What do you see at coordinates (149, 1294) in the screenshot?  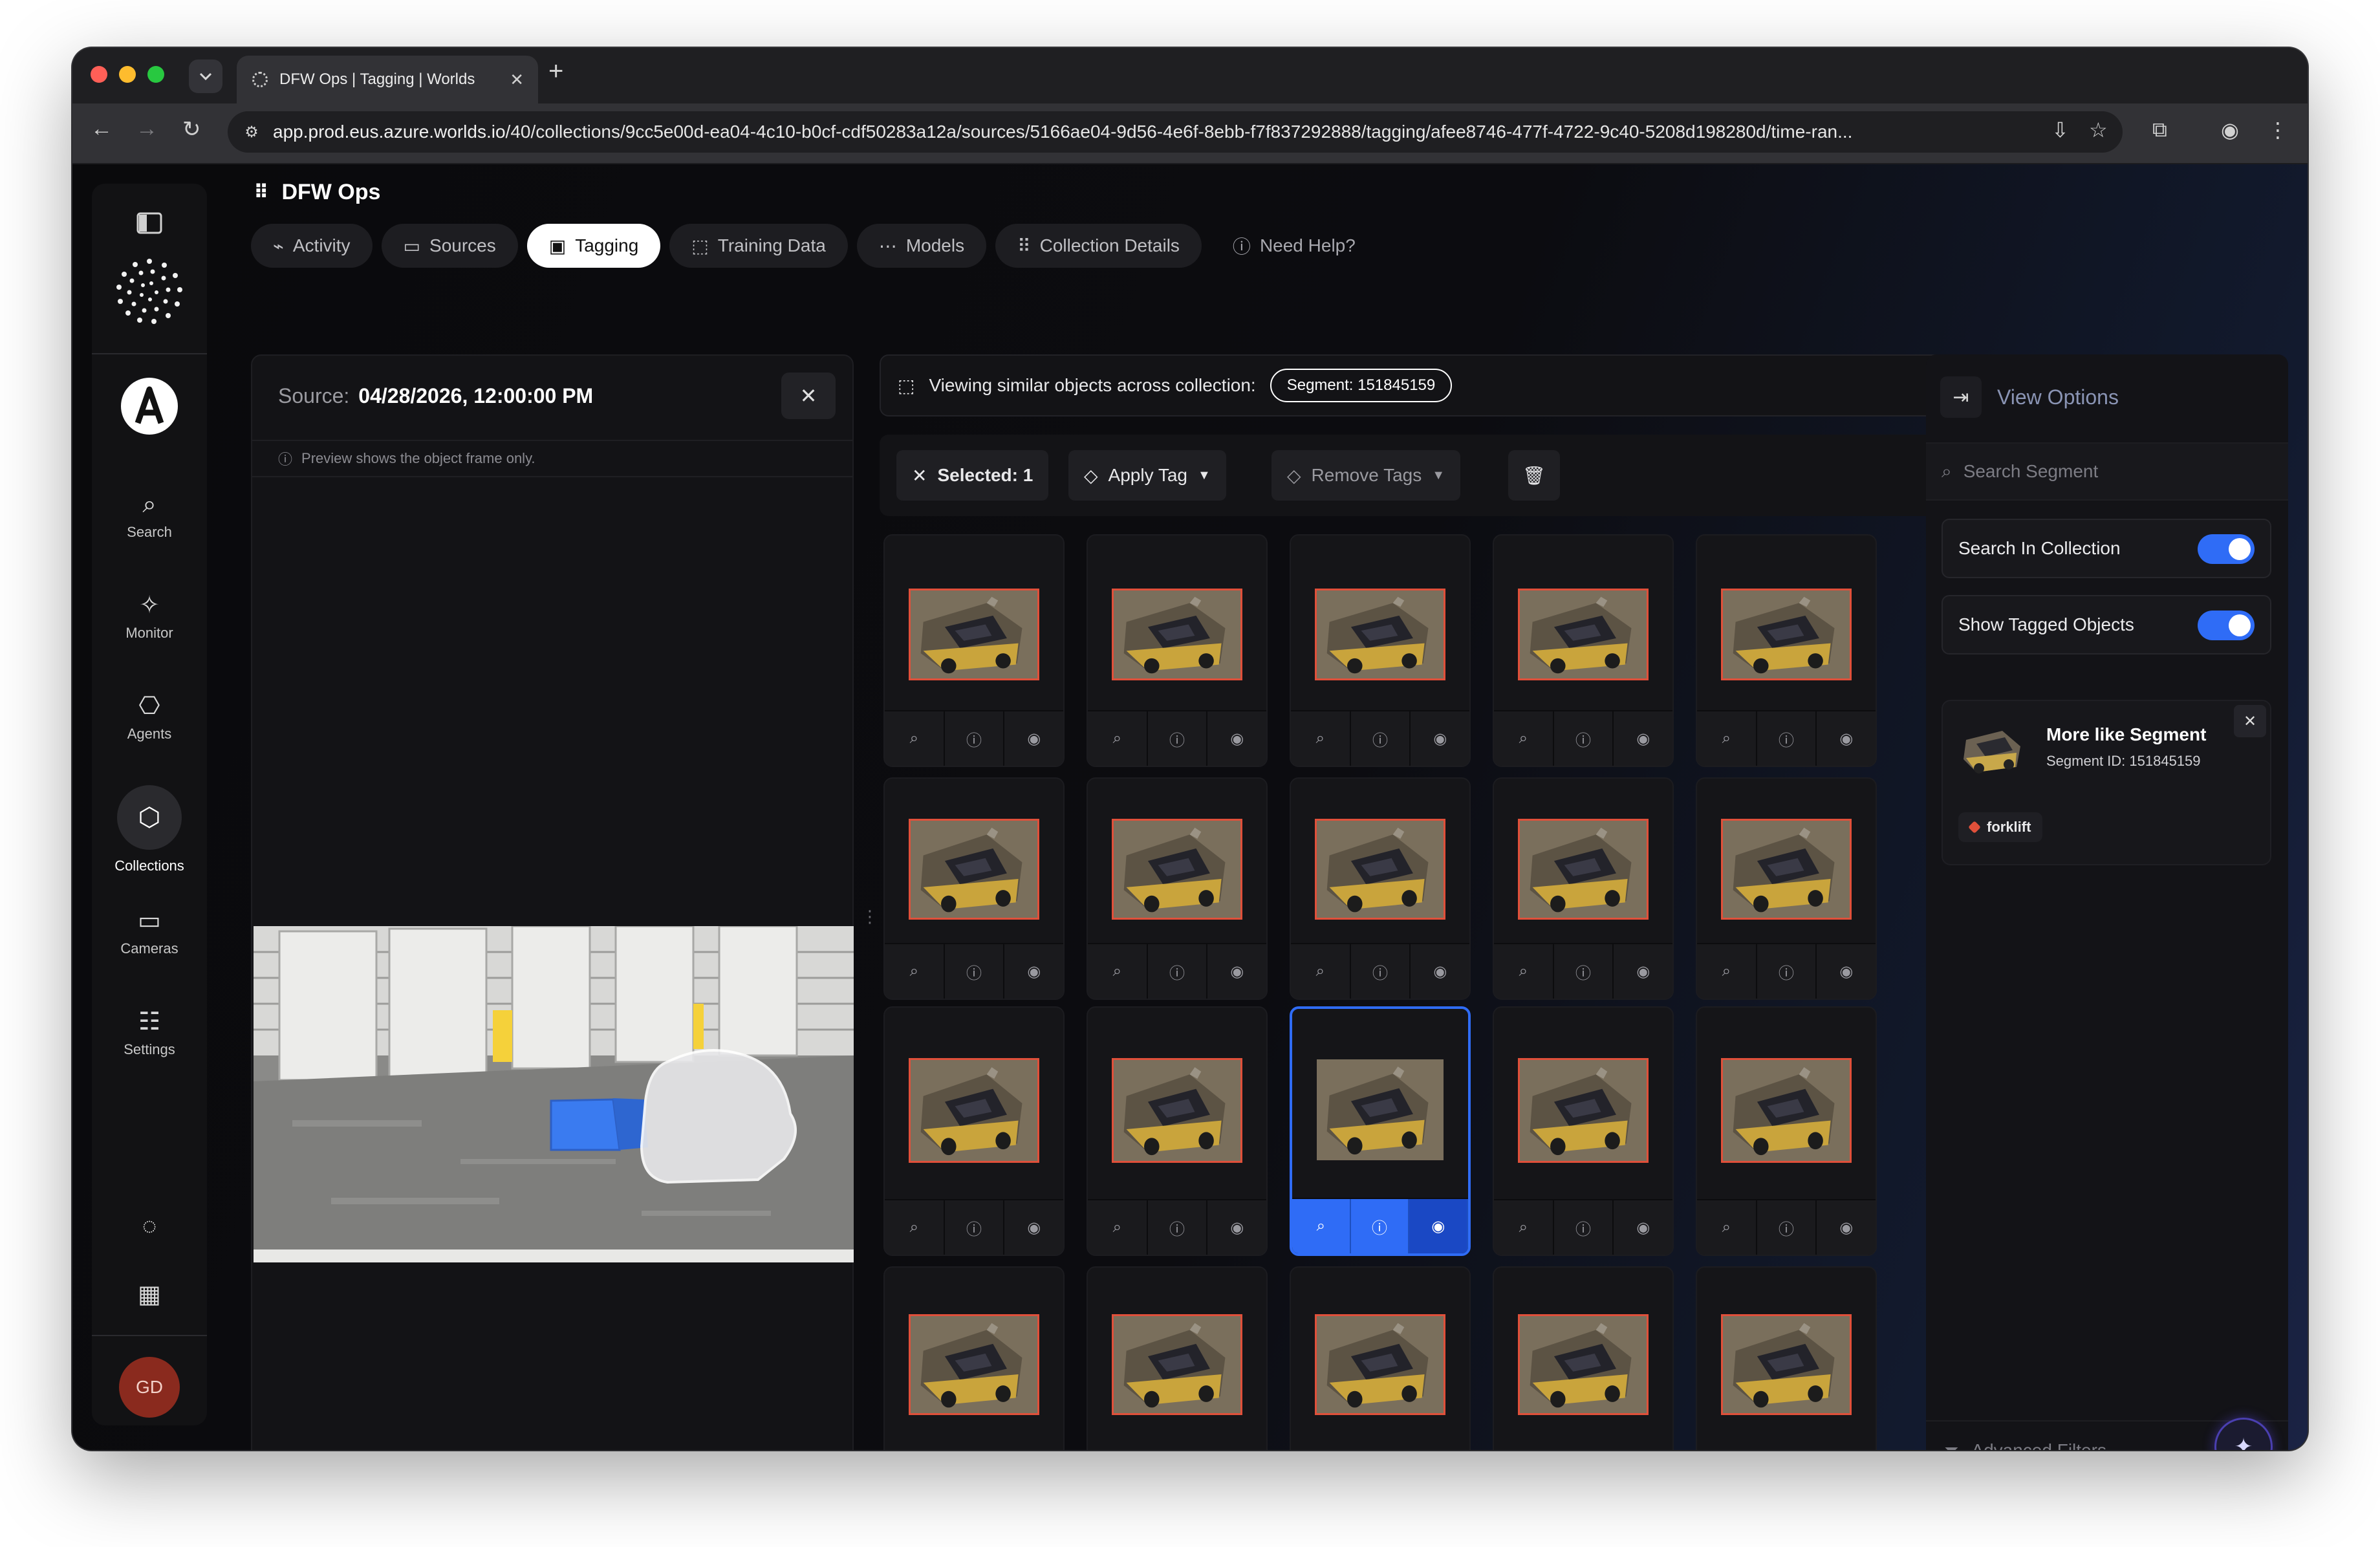 I see `building-button: ▦` at bounding box center [149, 1294].